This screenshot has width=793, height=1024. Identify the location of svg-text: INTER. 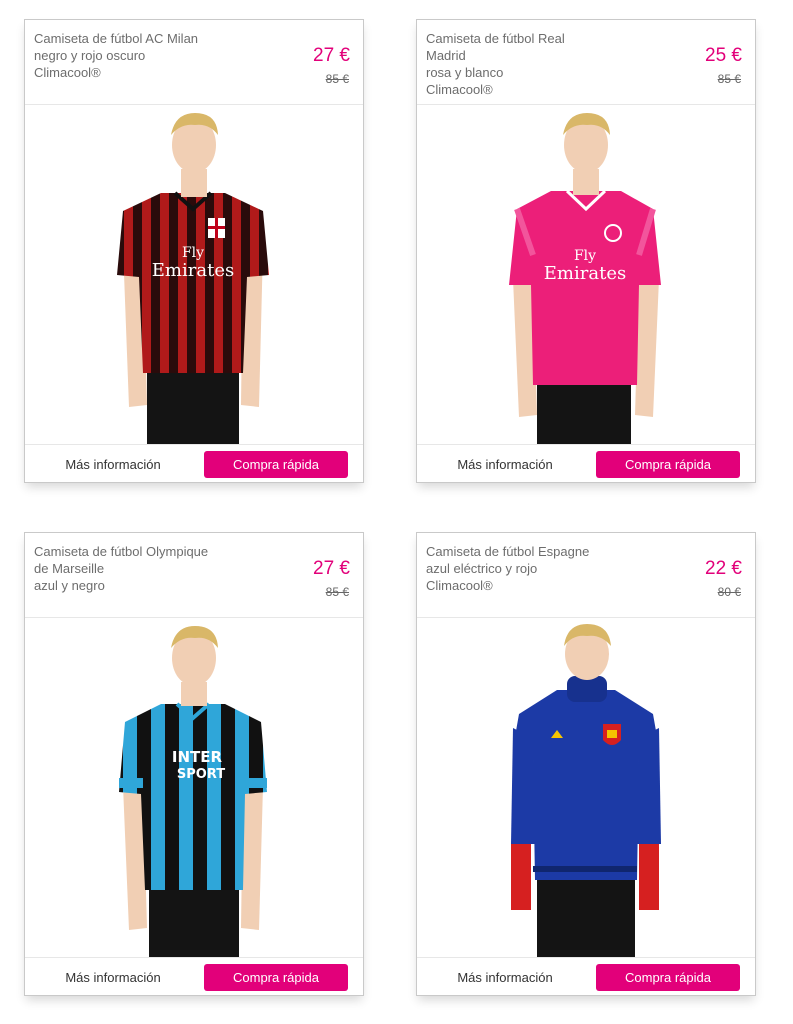
(197, 757).